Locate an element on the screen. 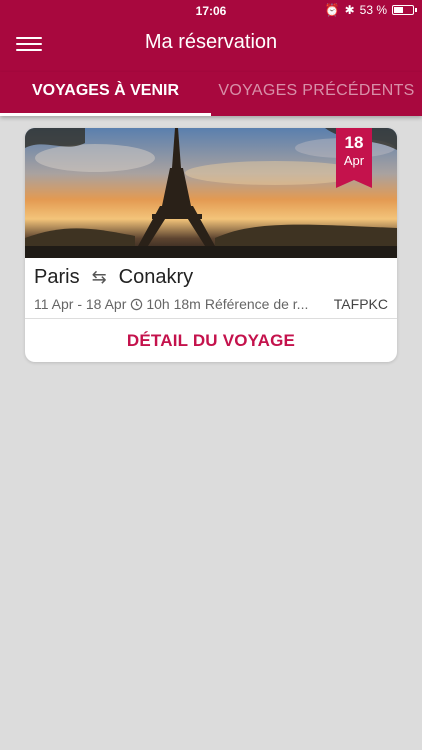  app-bar: Ma réservation is located at coordinates (211, 47).